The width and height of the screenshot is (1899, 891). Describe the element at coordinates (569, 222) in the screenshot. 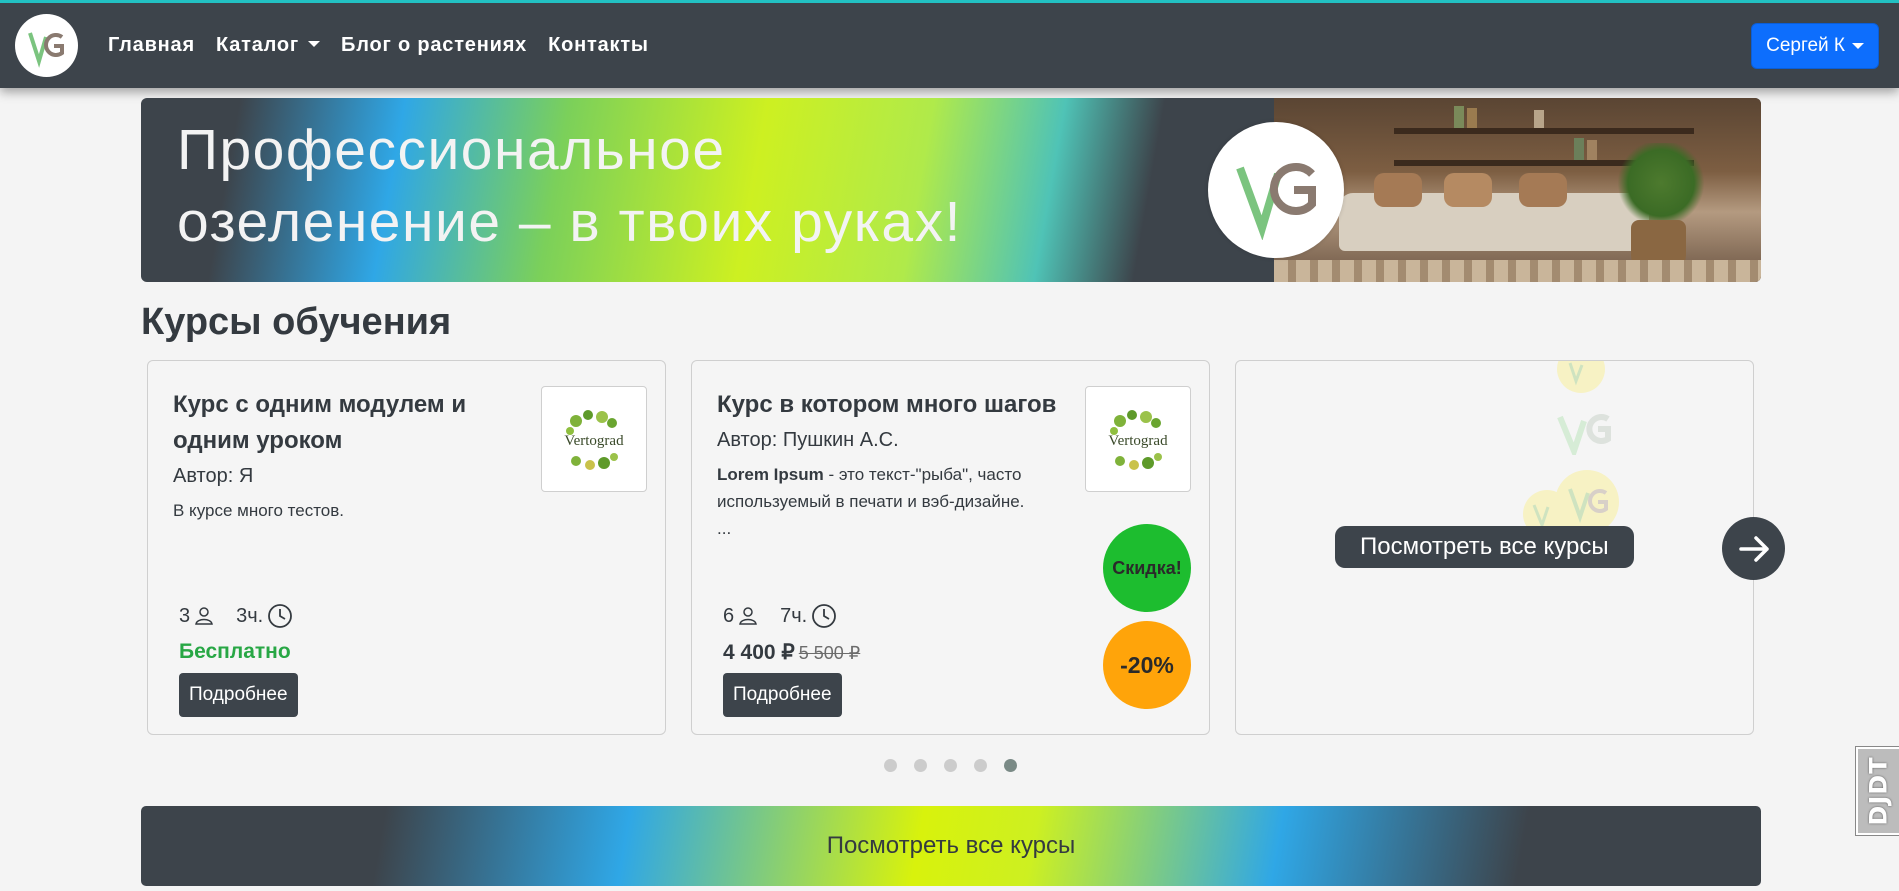

I see `banner-line-2: озеленение – в твоих руках!` at that location.